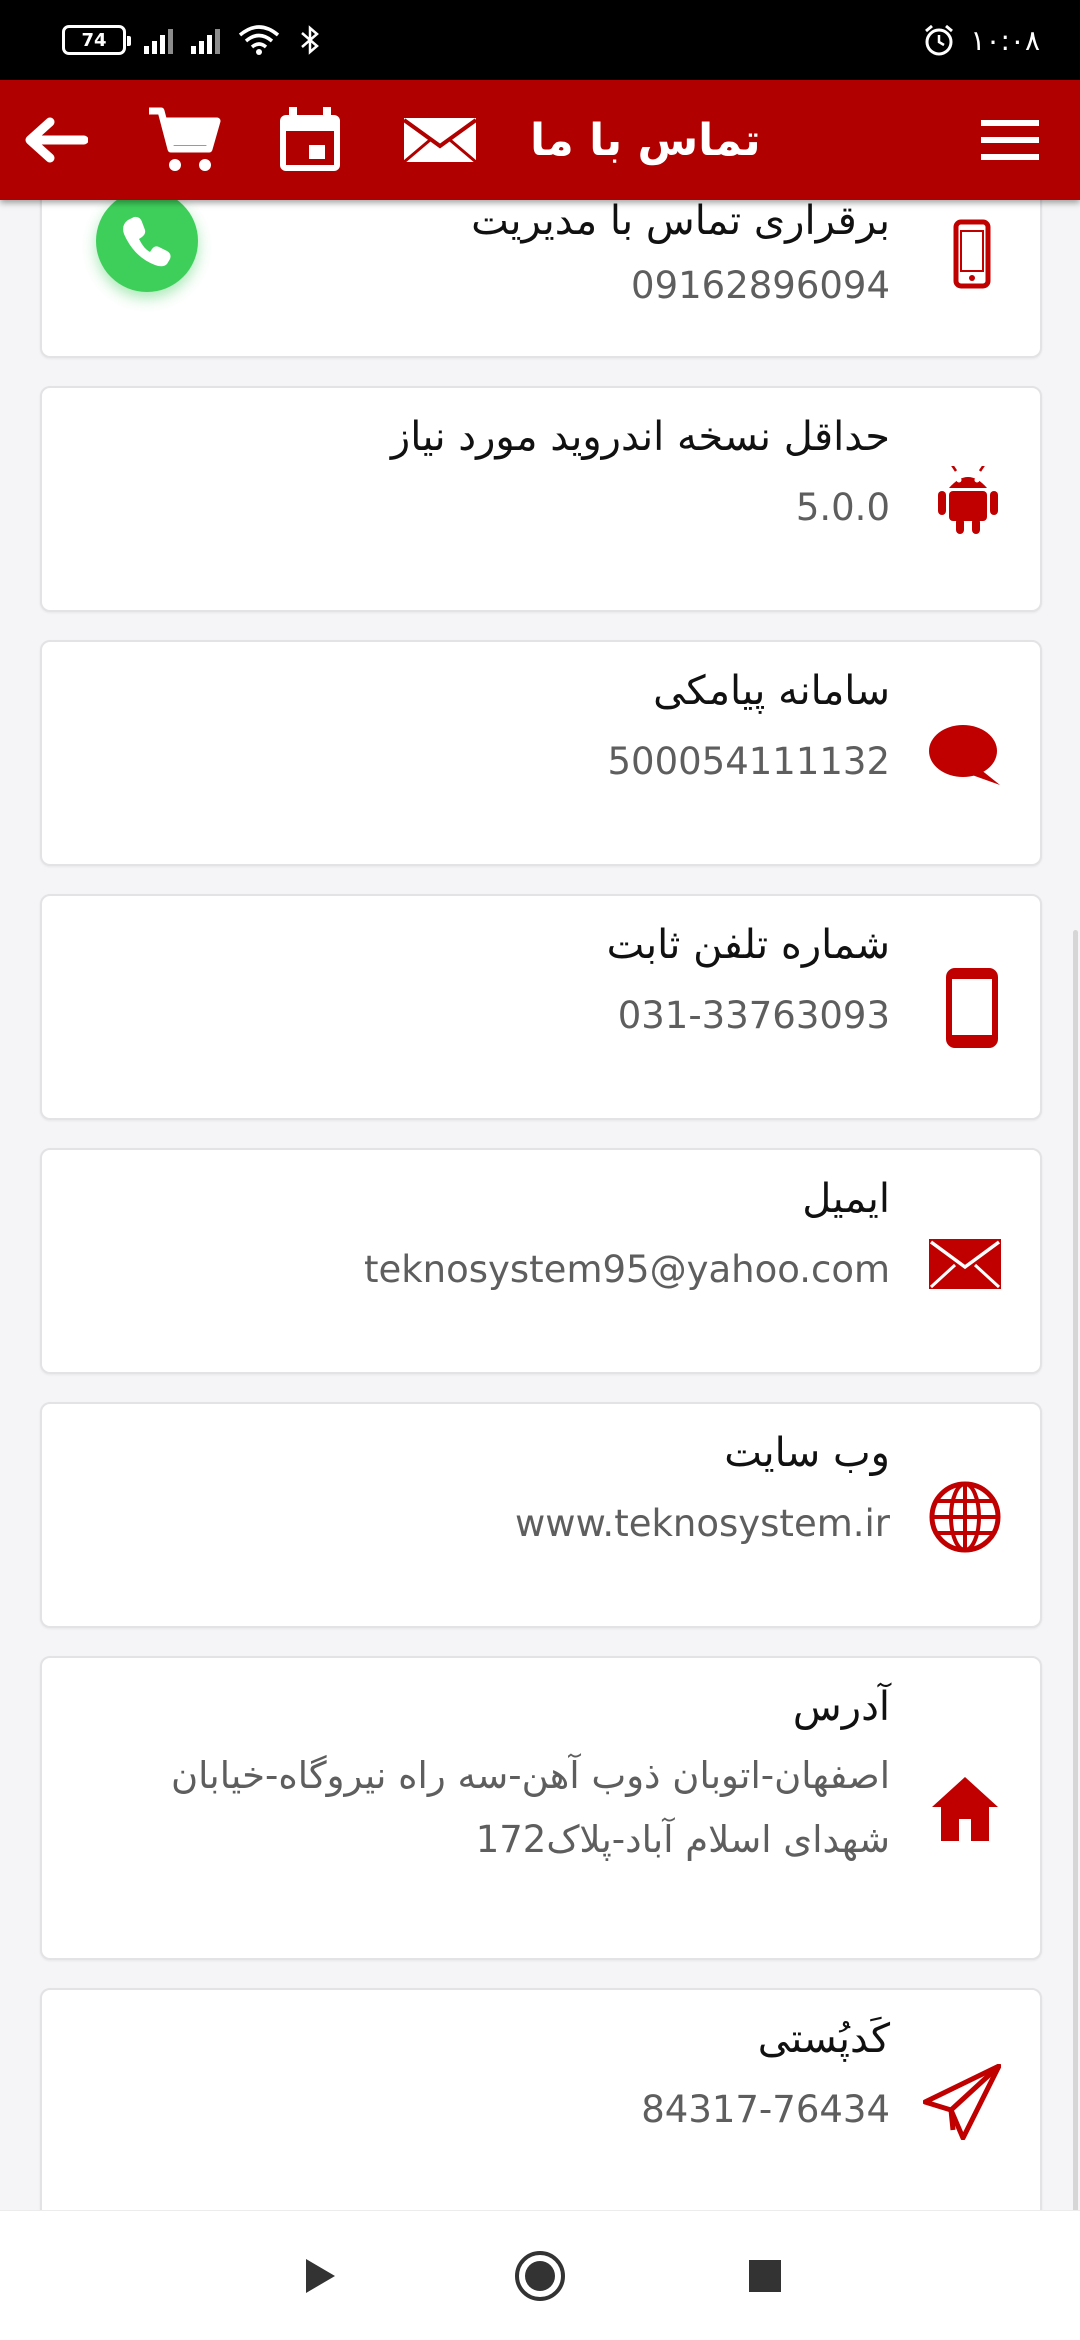  Describe the element at coordinates (541, 2099) in the screenshot. I see `contact-card-postal-code: کَدپُستی 84317-76434` at that location.